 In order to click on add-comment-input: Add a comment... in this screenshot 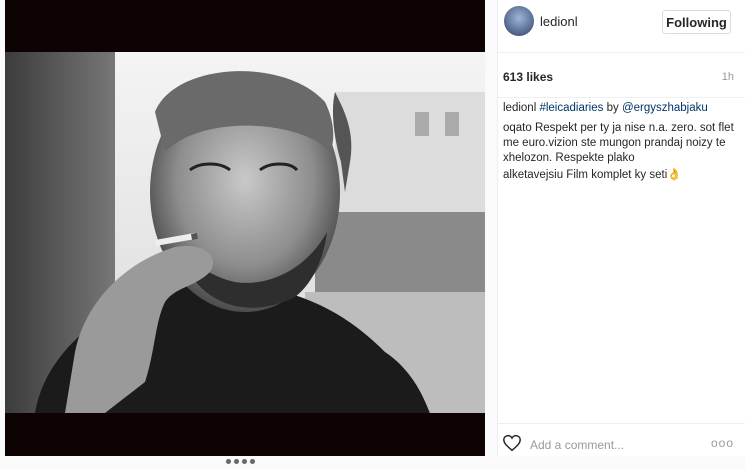, I will do `click(577, 445)`.